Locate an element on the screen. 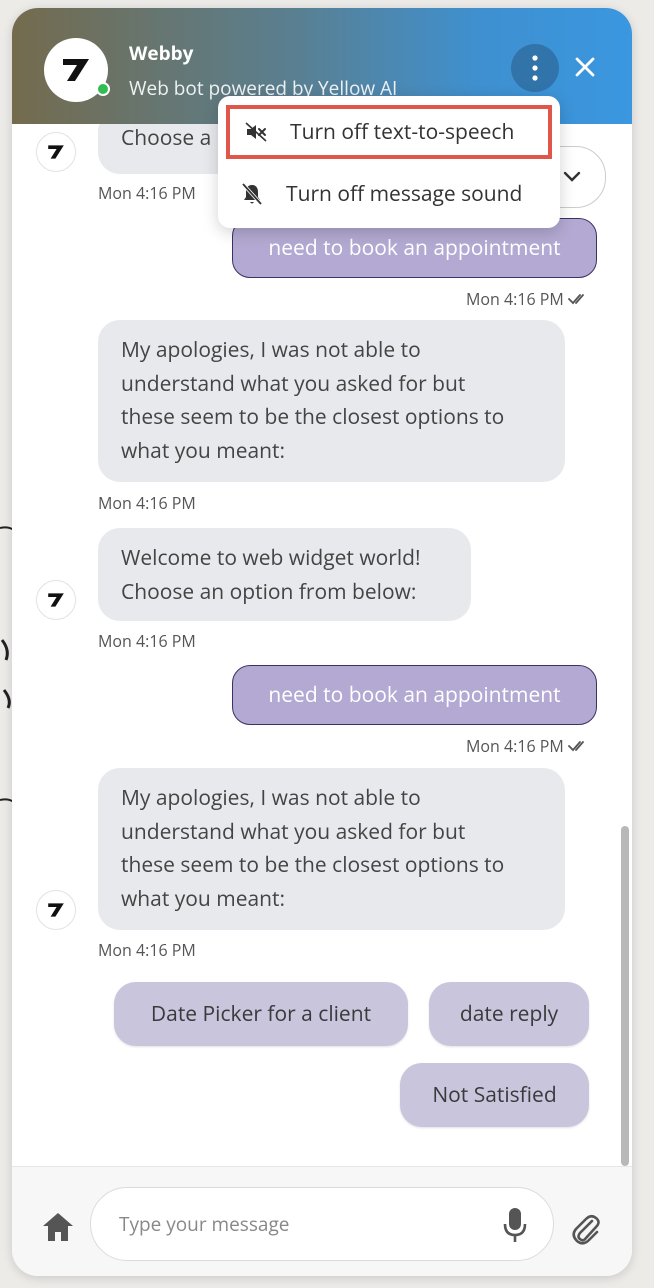  paperclip-icon is located at coordinates (586, 1229).